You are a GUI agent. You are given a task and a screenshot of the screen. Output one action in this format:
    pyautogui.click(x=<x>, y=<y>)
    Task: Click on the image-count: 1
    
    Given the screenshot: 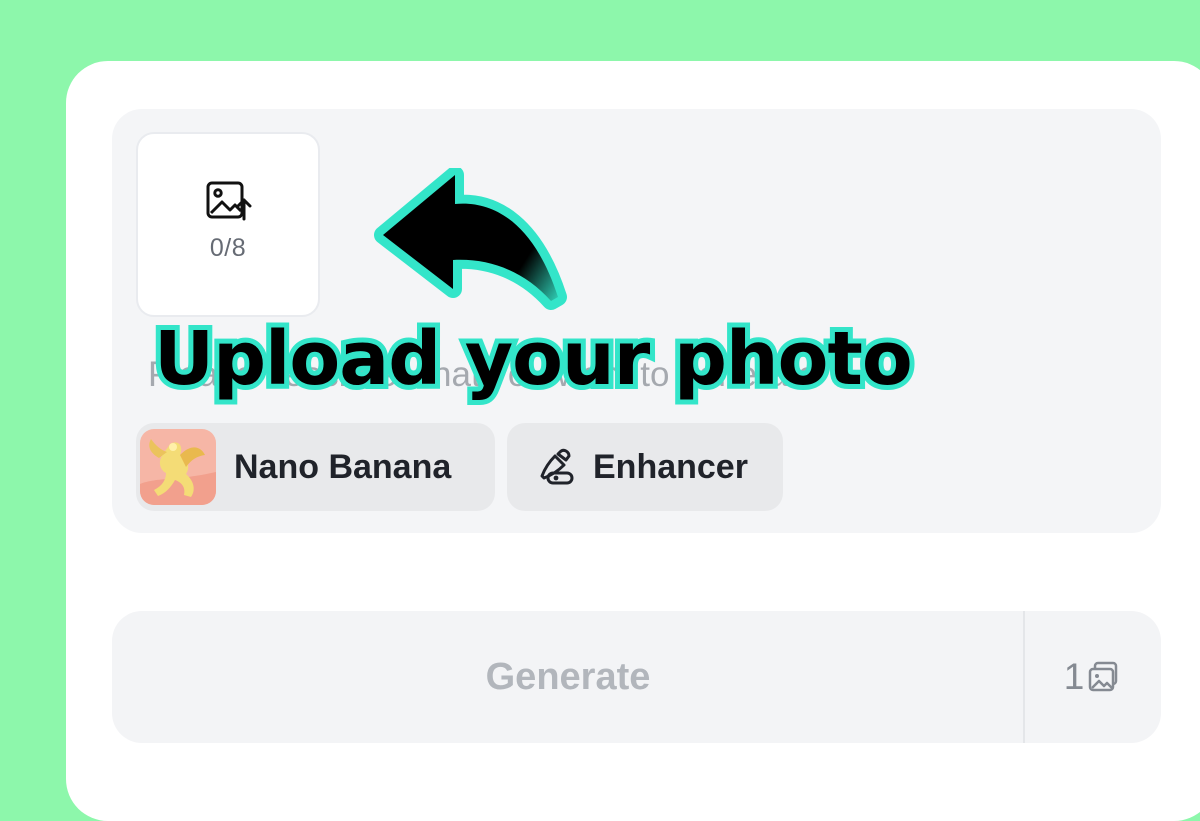 What is the action you would take?
    pyautogui.click(x=1074, y=676)
    